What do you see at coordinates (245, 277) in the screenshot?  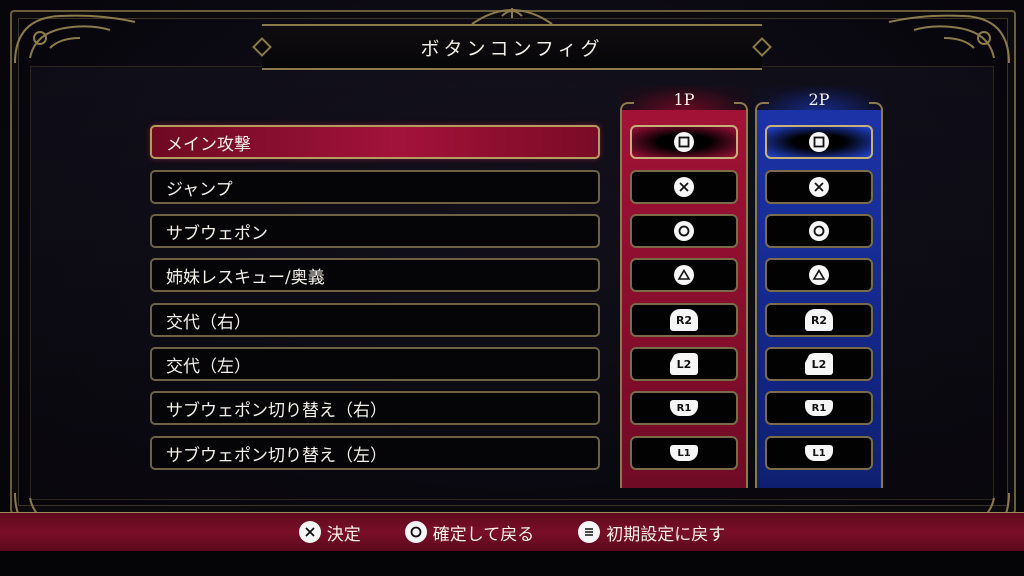 I see `action-label: 姉妹レスキュー/奥義` at bounding box center [245, 277].